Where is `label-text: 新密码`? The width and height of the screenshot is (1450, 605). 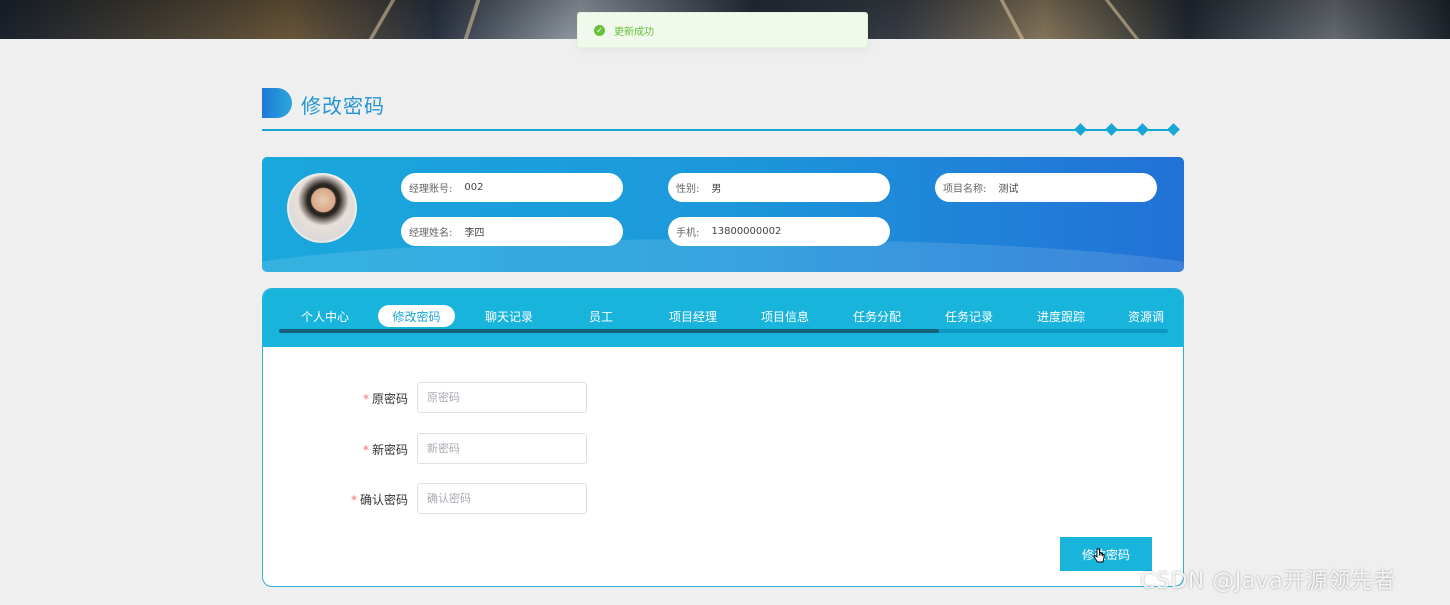 label-text: 新密码 is located at coordinates (389, 450).